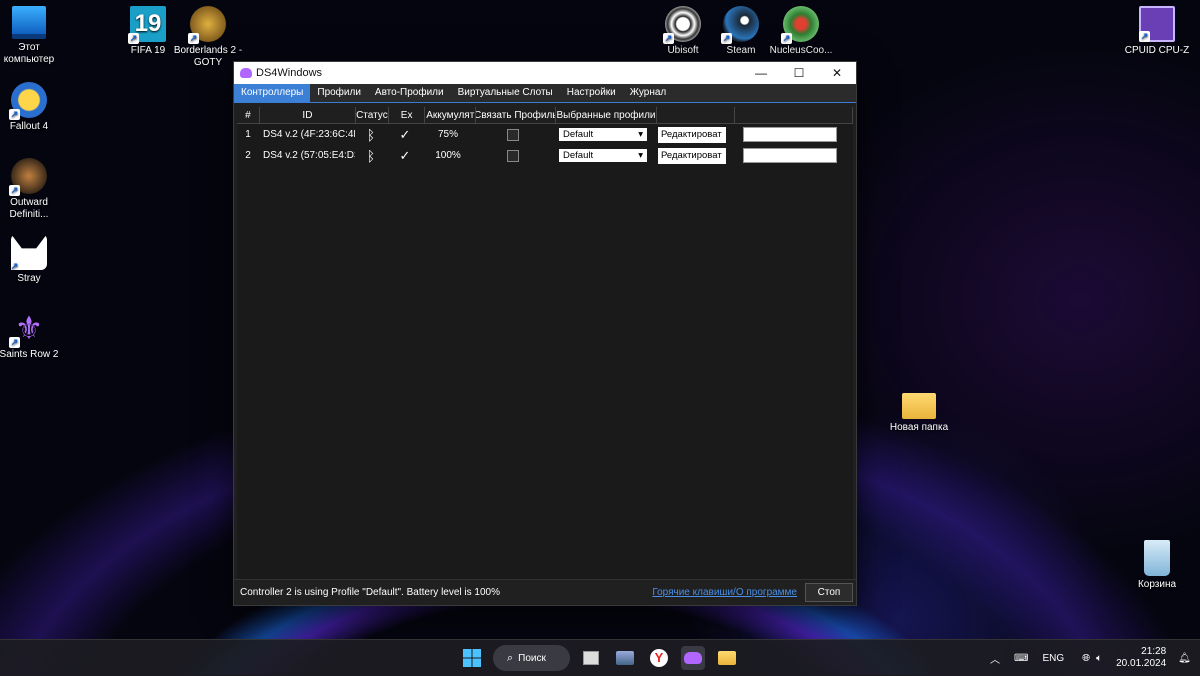  Describe the element at coordinates (1154, 651) in the screenshot. I see `clock-time: 21:28` at that location.